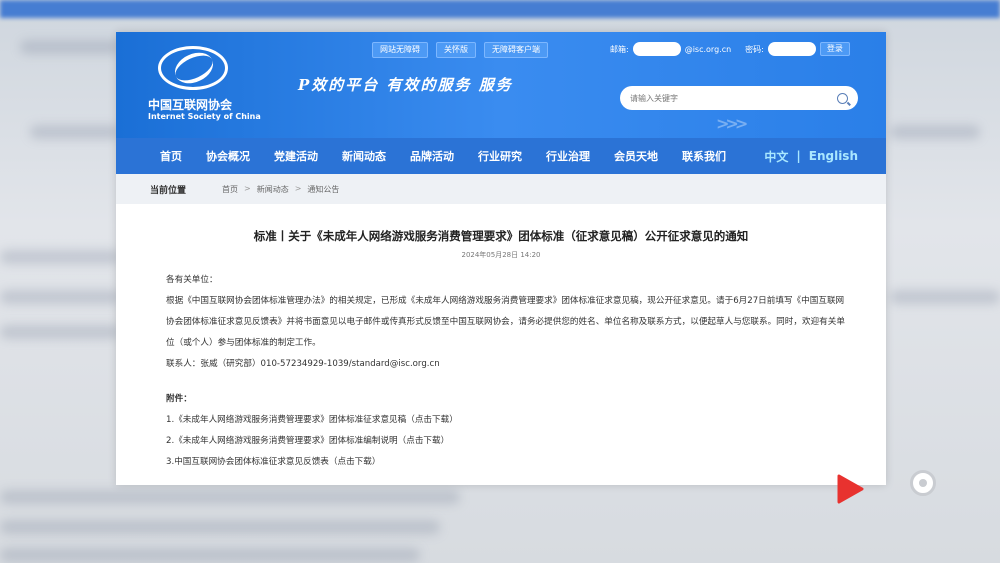 The width and height of the screenshot is (1000, 563). Describe the element at coordinates (704, 156) in the screenshot. I see `nav-item-contact: 联系我们` at that location.